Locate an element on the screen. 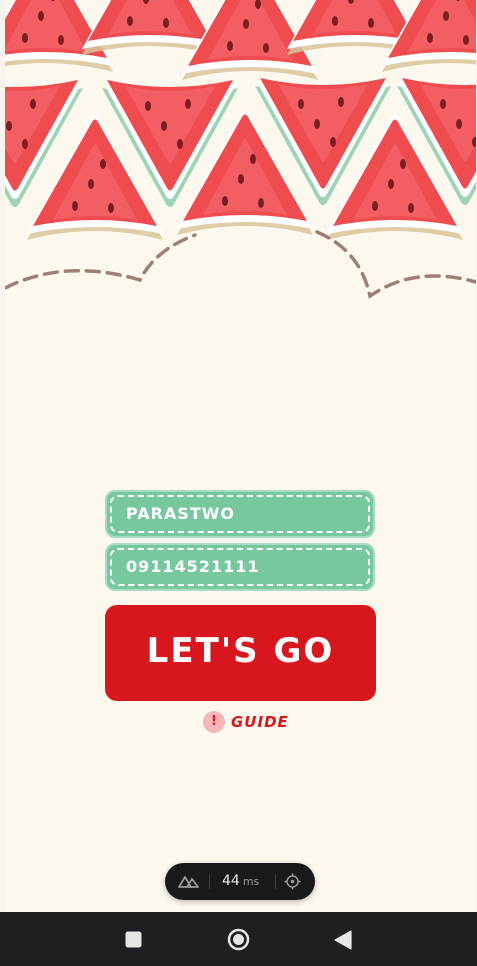  performance-badge: 44 ms is located at coordinates (240, 881).